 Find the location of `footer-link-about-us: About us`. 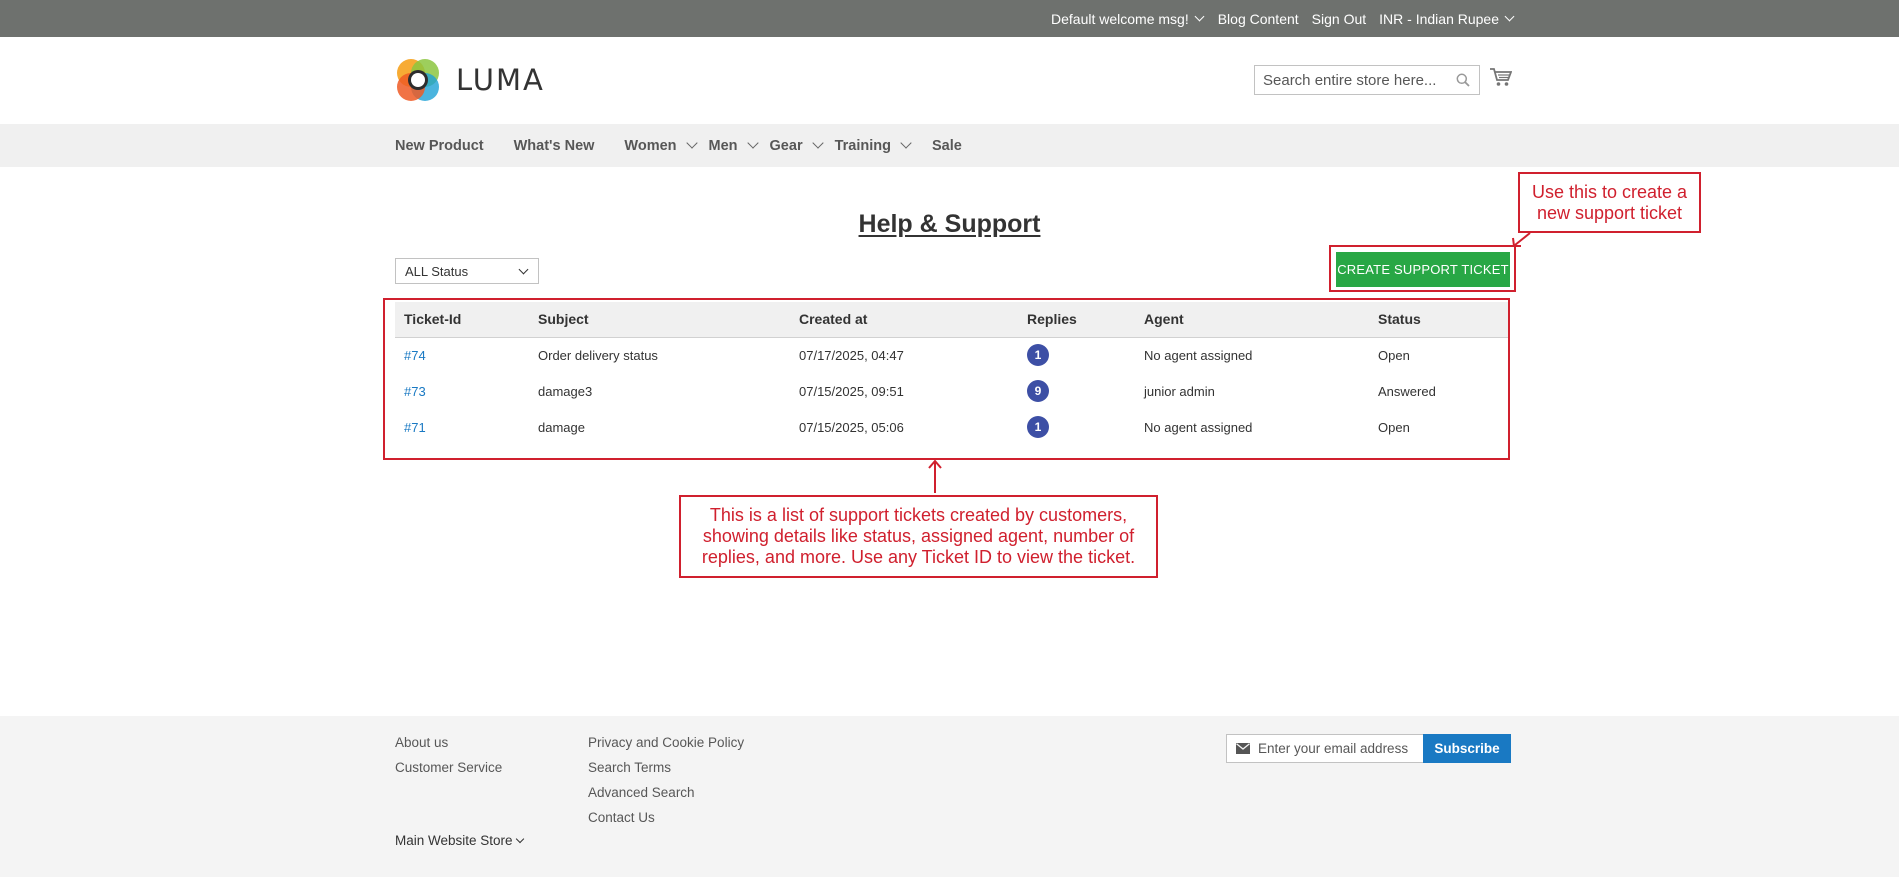

footer-link-about-us: About us is located at coordinates (448, 742).